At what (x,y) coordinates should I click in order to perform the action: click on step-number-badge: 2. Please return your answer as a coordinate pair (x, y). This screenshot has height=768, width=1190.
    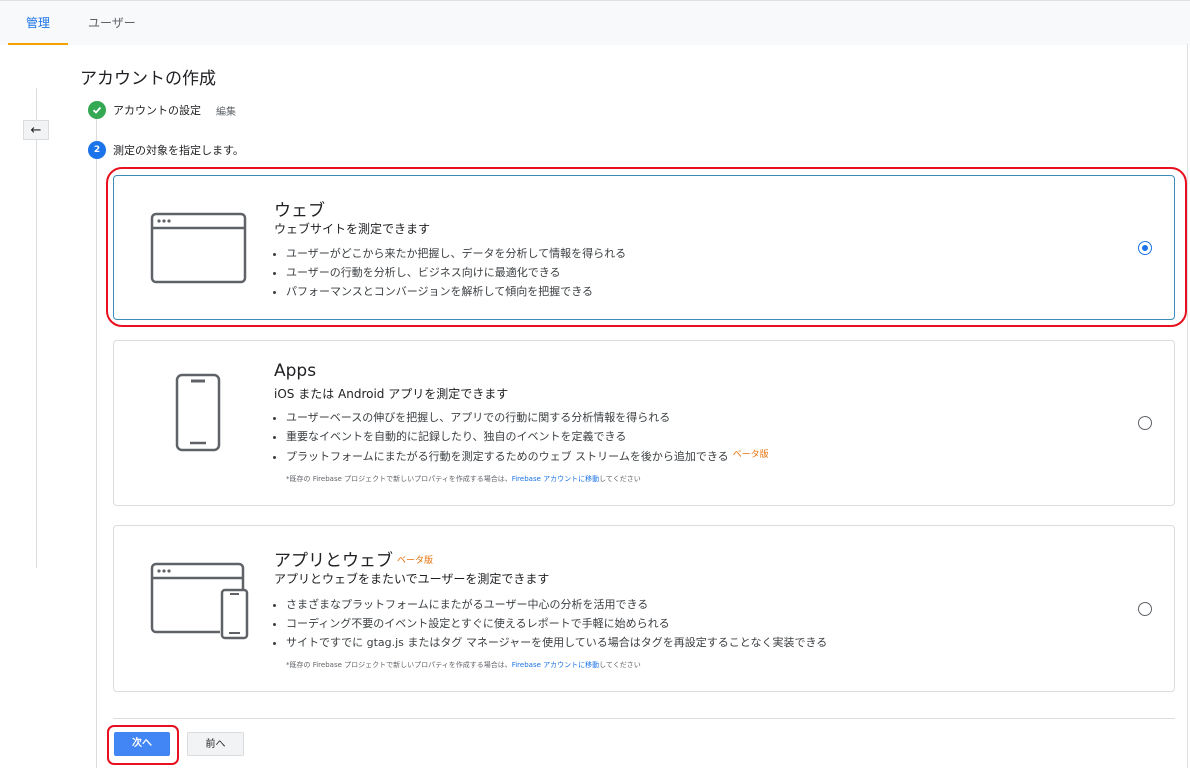
    Looking at the image, I should click on (97, 150).